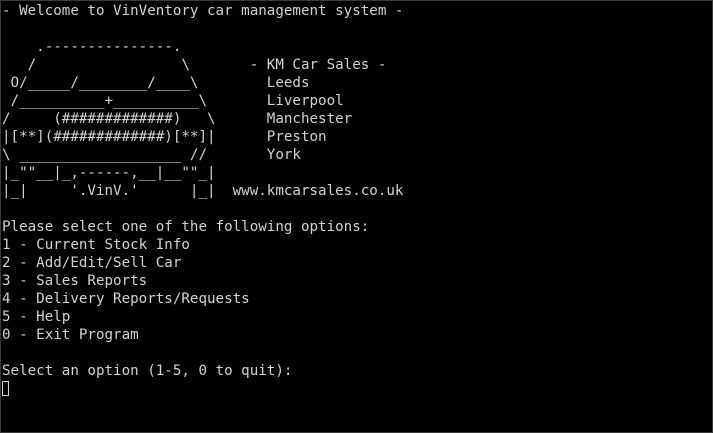 The height and width of the screenshot is (433, 713). What do you see at coordinates (194, 65) in the screenshot?
I see `ascii-car-art-line-company-title: / \ - KM Car Sales -` at bounding box center [194, 65].